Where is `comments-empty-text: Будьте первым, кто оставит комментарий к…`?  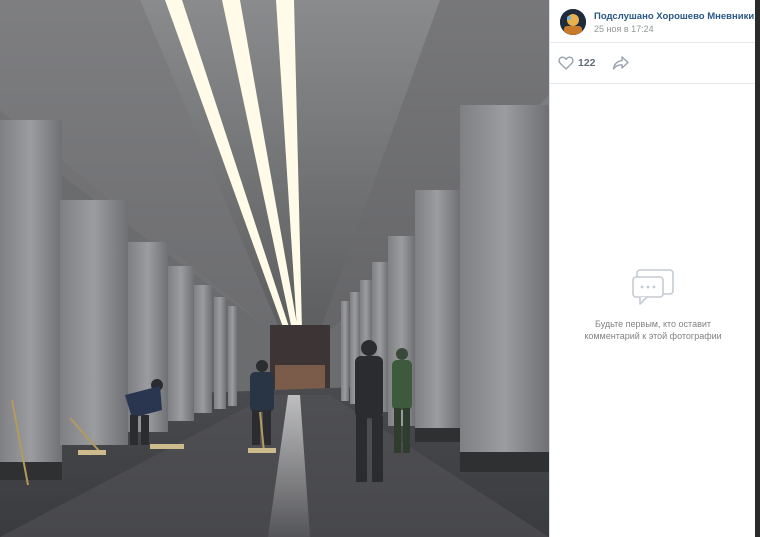
comments-empty-text: Будьте первым, кто оставит комментарий к… is located at coordinates (653, 330).